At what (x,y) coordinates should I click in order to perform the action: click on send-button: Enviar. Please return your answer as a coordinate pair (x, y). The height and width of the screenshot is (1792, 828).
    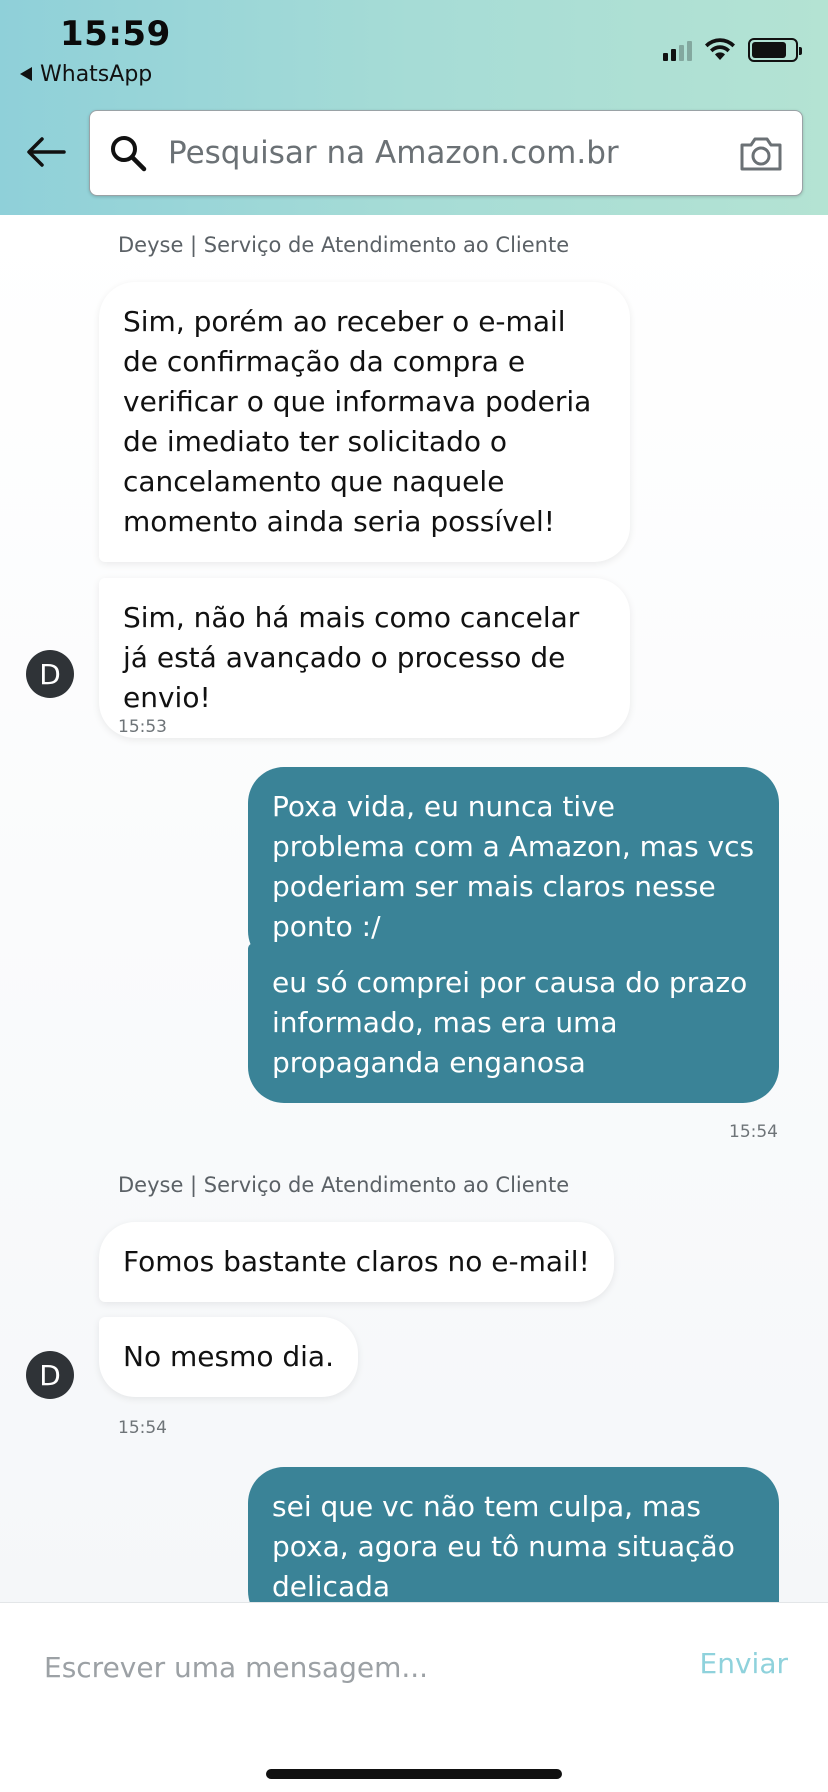
    Looking at the image, I should click on (744, 1663).